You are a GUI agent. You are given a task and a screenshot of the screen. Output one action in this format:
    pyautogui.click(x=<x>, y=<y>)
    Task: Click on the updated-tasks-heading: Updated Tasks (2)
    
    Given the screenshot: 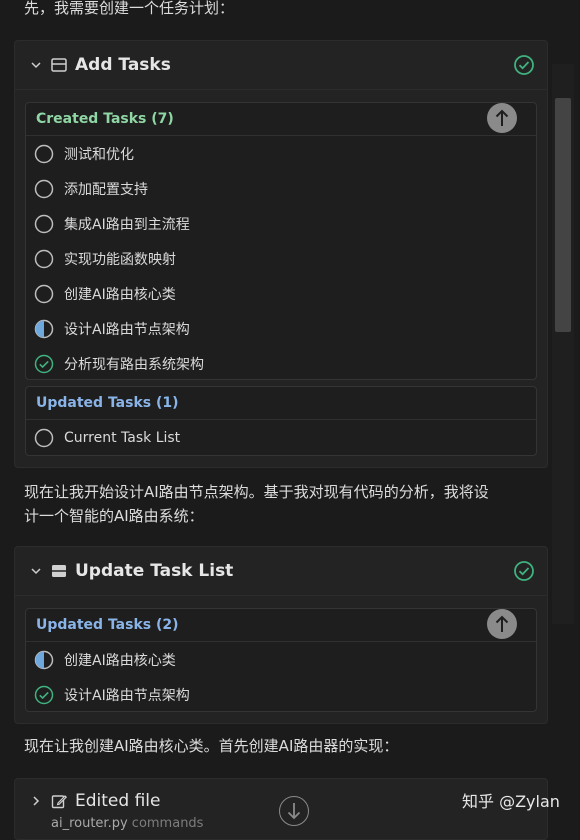 What is the action you would take?
    pyautogui.click(x=281, y=625)
    